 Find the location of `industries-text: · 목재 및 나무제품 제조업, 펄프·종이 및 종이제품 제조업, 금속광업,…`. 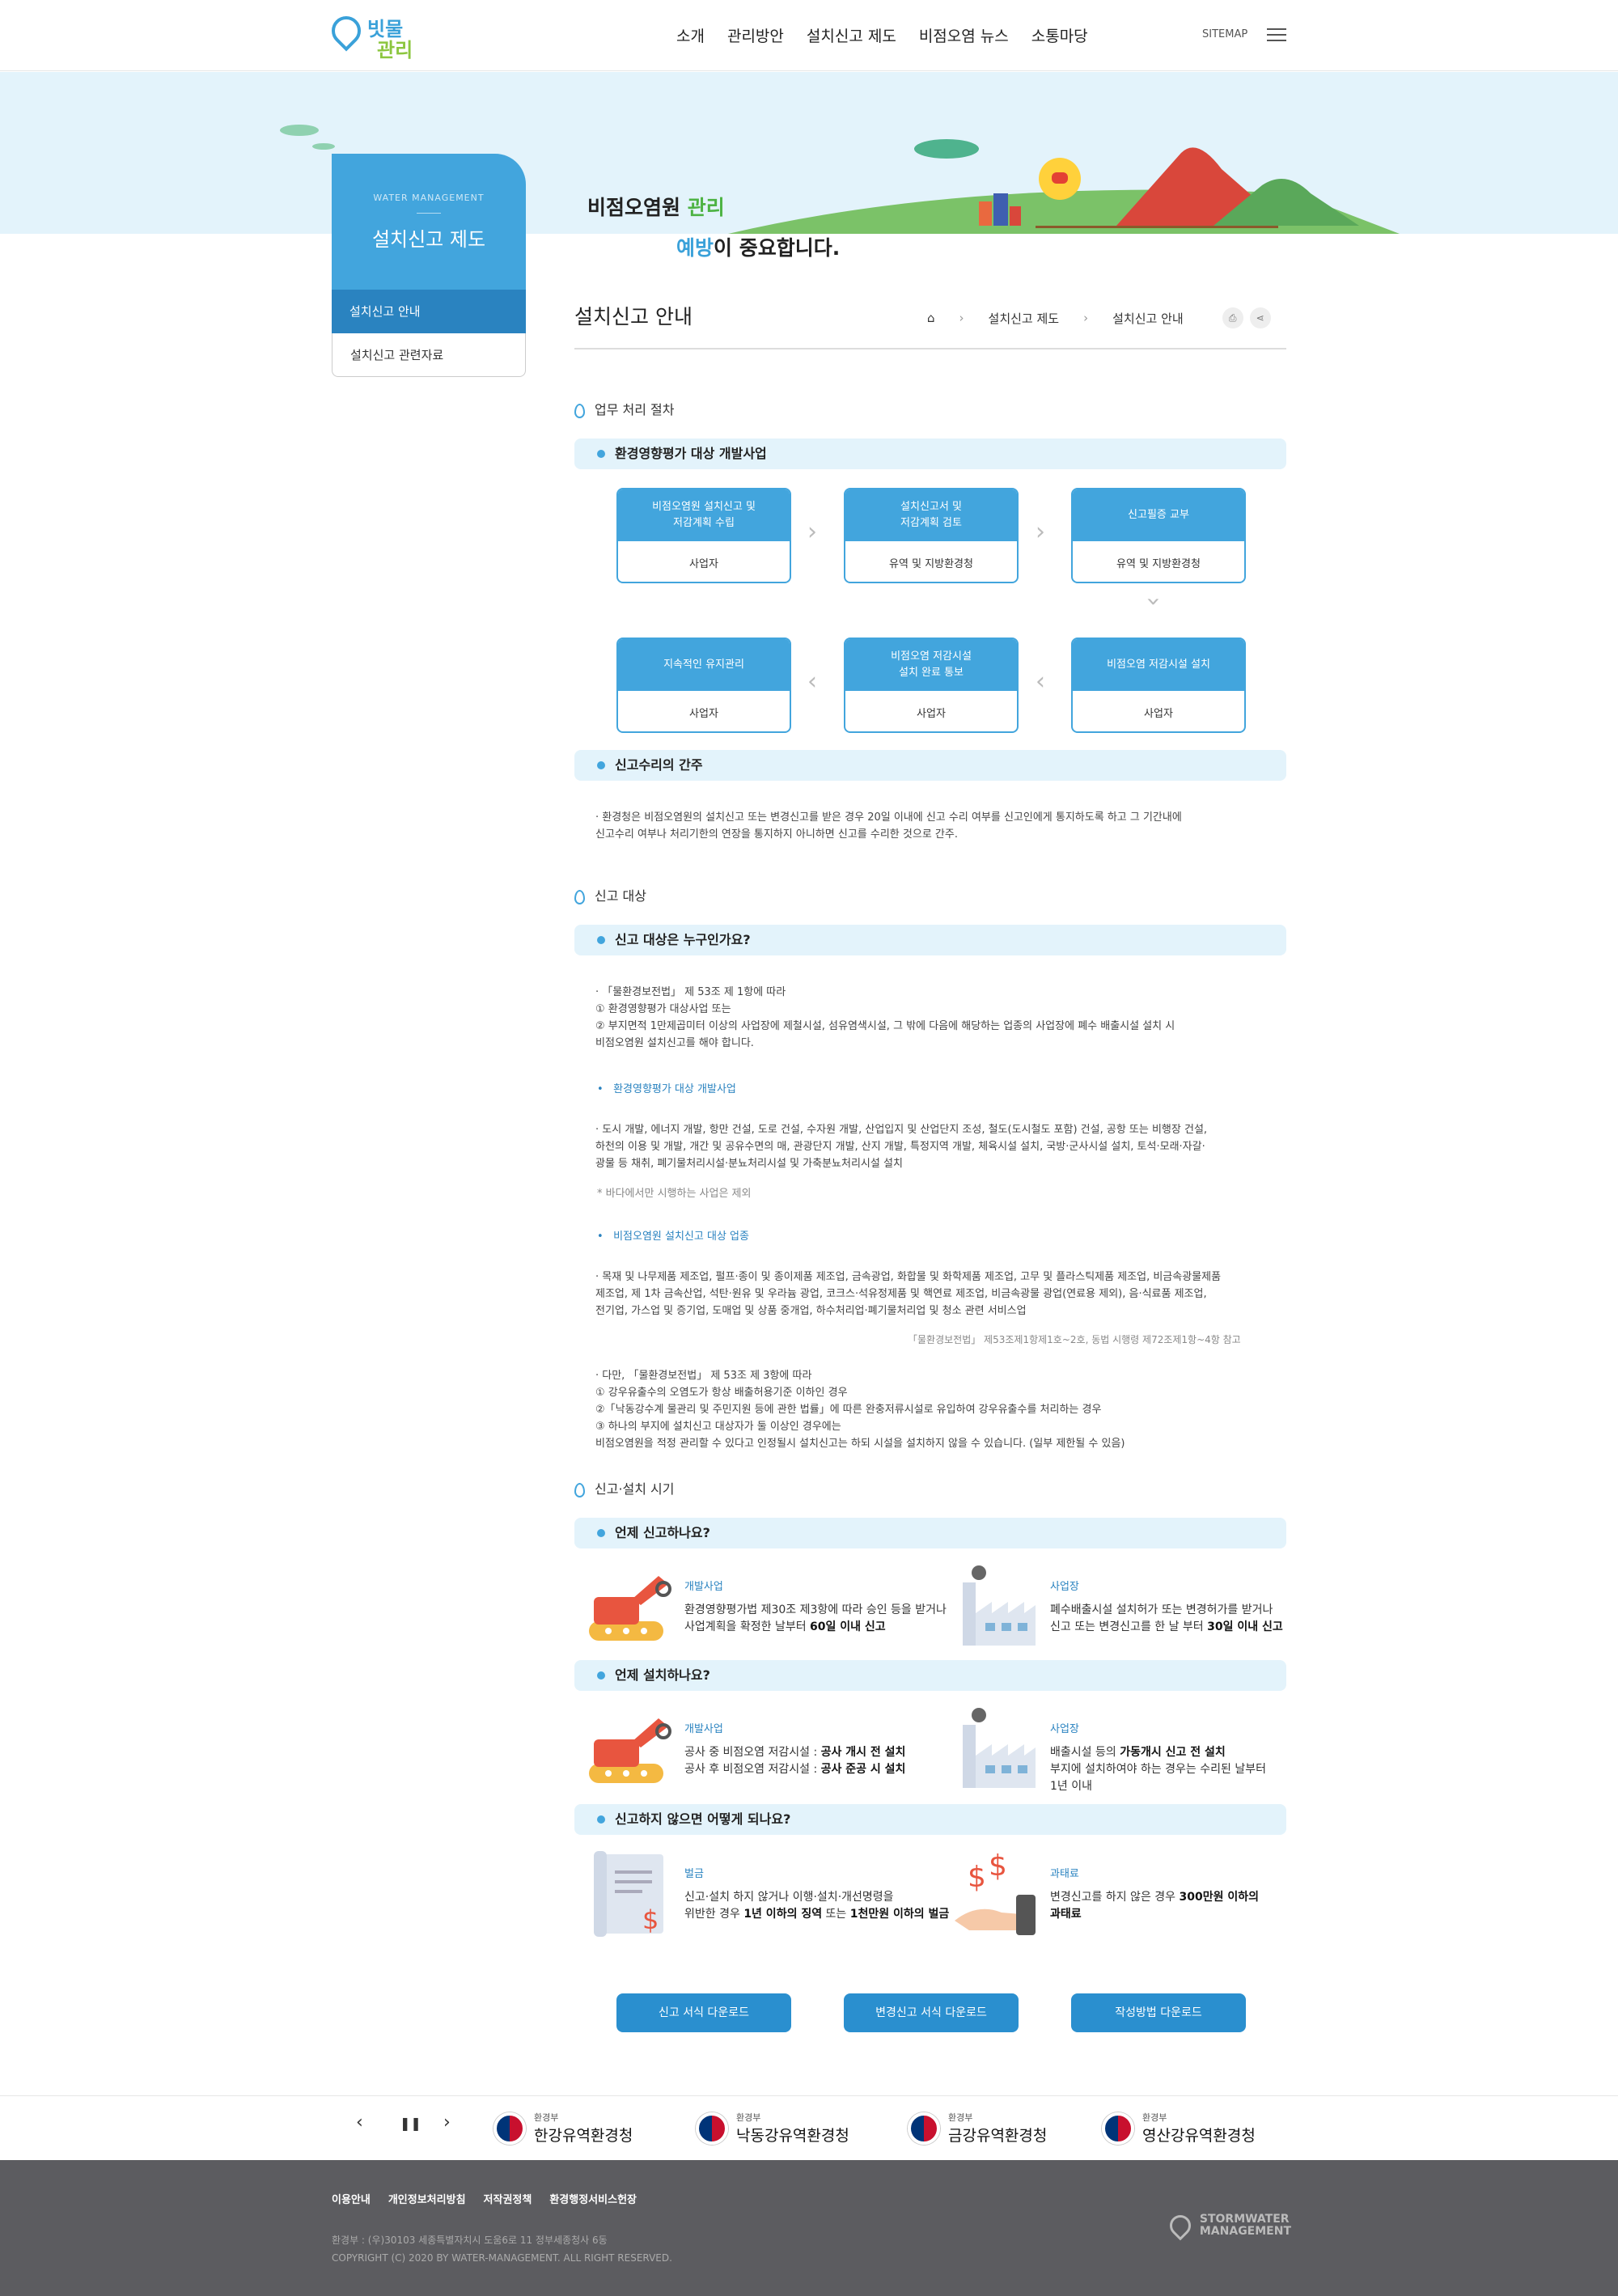

industries-text: · 목재 및 나무제품 제조업, 펄프·종이 및 종이제품 제조업, 금속광업,… is located at coordinates (909, 1294).